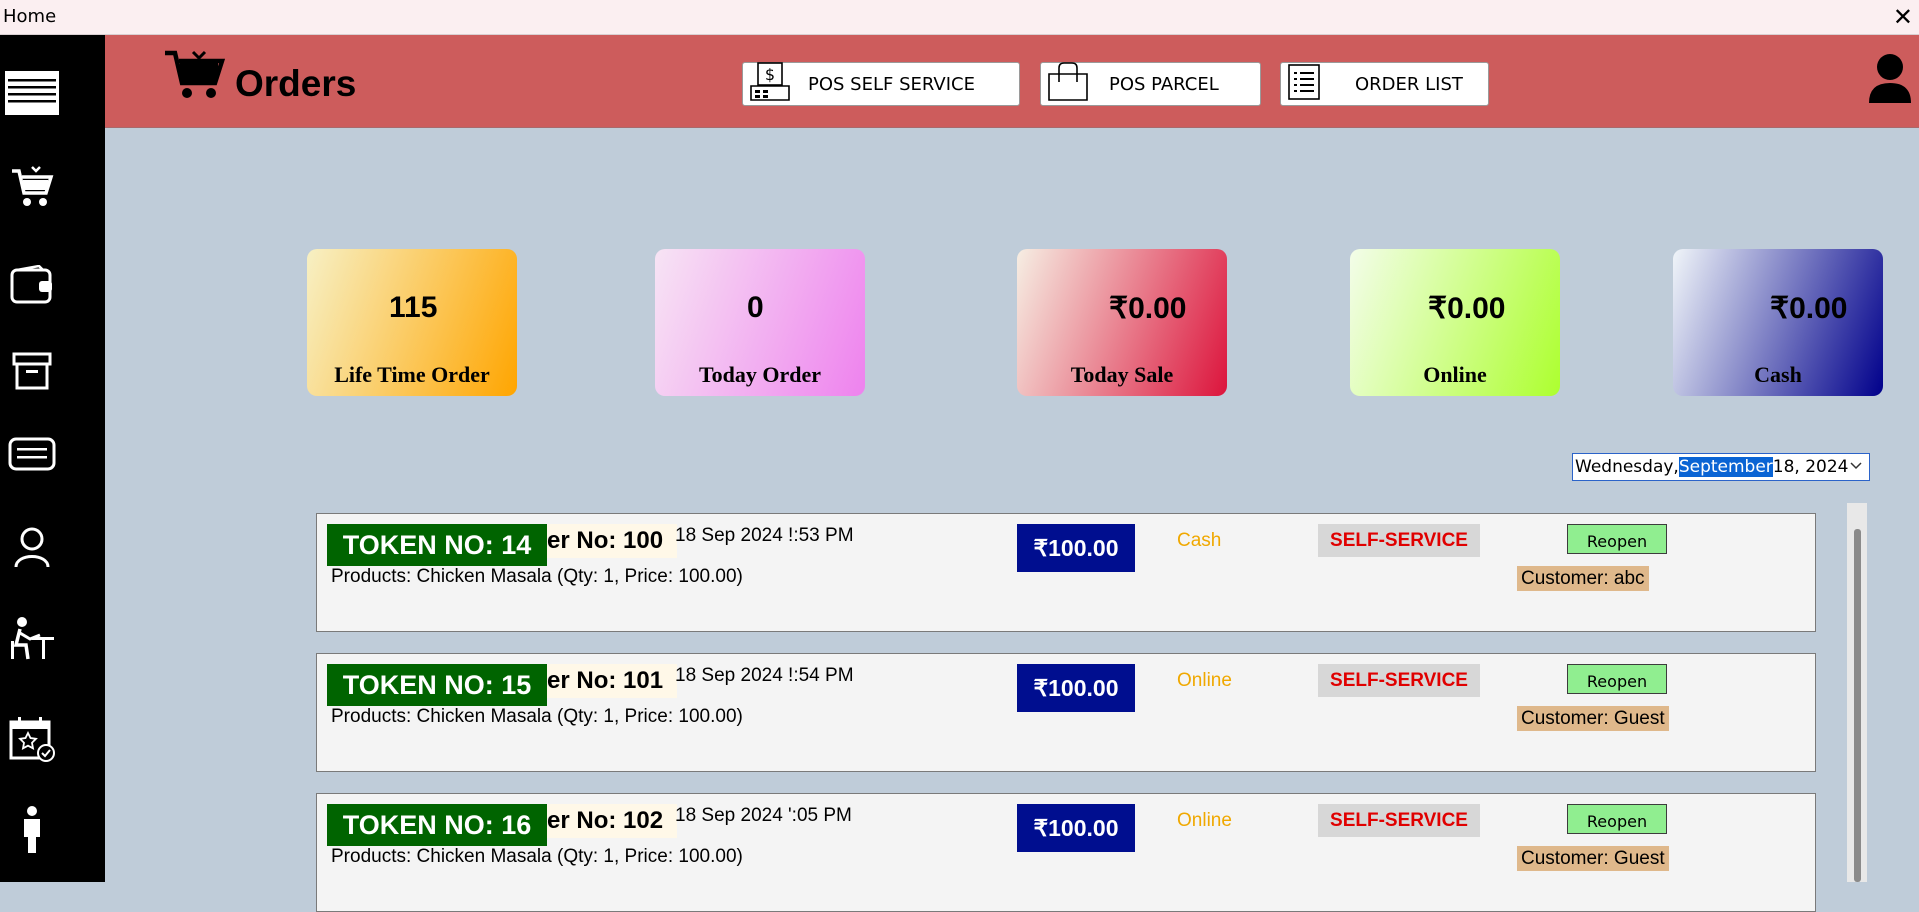 Image resolution: width=1919 pixels, height=912 pixels. Describe the element at coordinates (1778, 374) in the screenshot. I see `stat-label: Cash` at that location.